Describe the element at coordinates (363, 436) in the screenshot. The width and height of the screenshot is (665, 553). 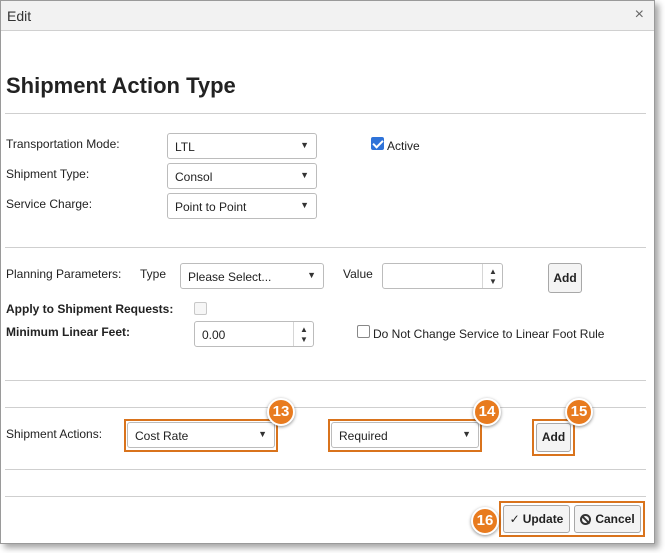
I see `shipment-requirement-value: Required` at that location.